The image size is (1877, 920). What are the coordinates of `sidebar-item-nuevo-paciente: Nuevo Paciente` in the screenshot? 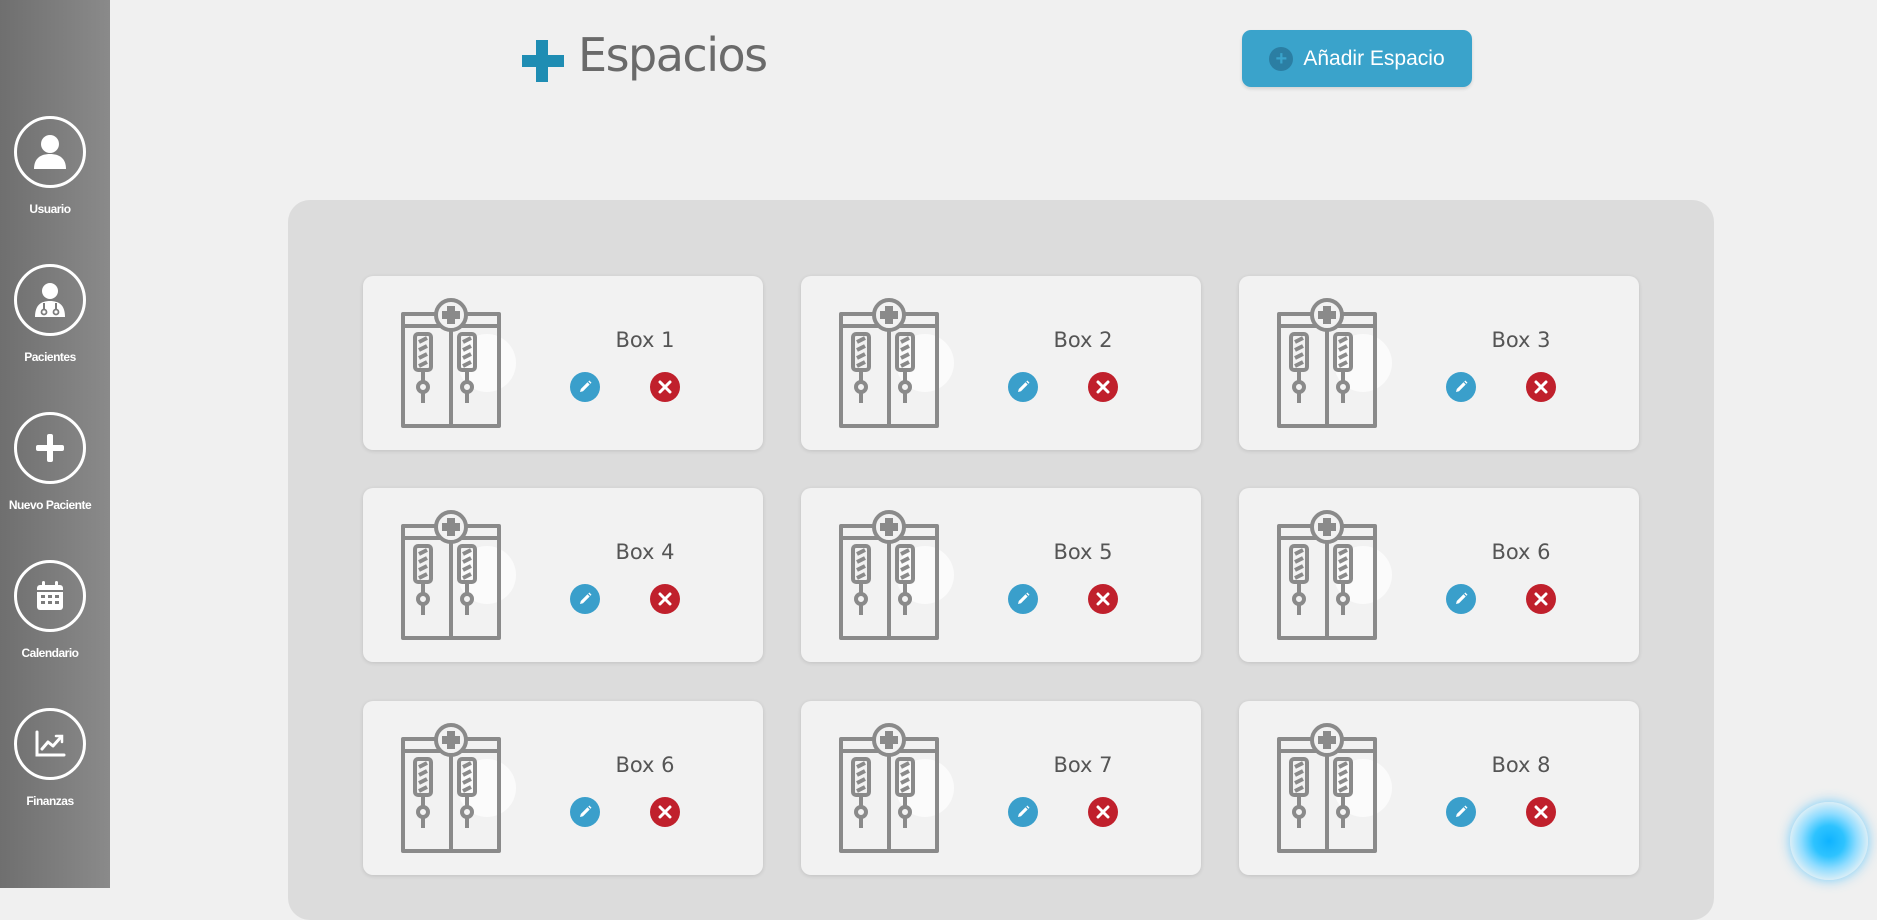 It's located at (50, 462).